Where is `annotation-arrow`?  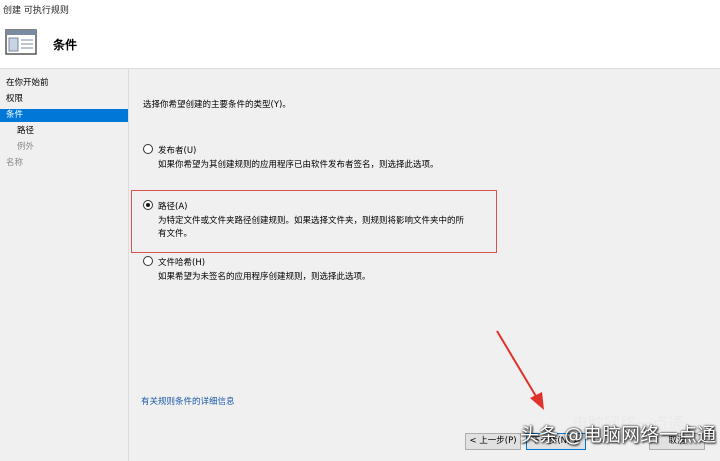 annotation-arrow is located at coordinates (520, 370).